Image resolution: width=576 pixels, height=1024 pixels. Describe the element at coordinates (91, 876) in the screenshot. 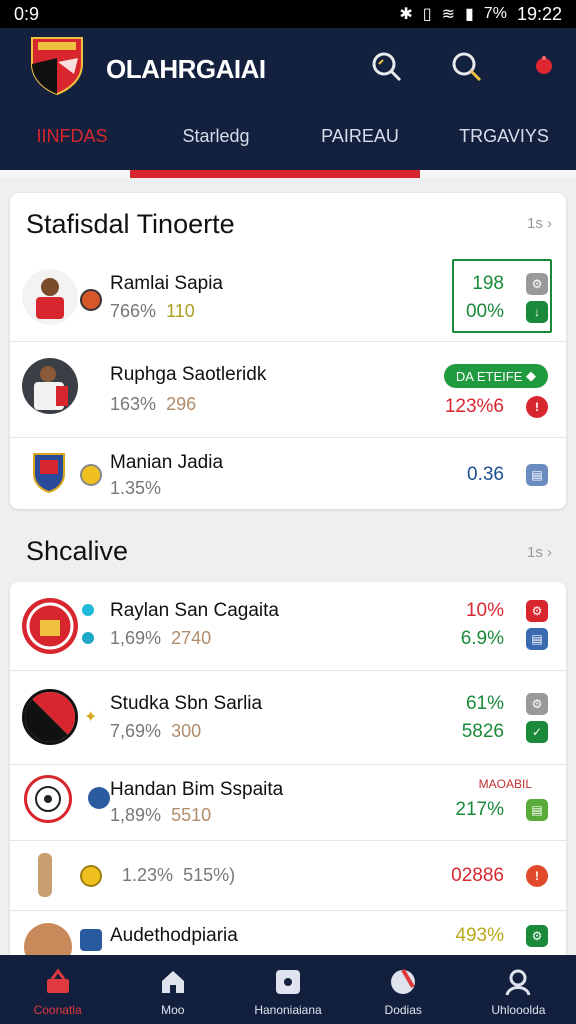

I see `coin-icon` at that location.